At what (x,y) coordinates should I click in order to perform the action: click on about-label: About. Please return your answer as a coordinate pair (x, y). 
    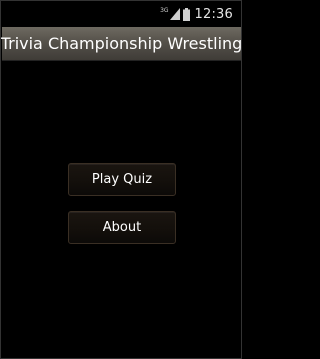
    Looking at the image, I should click on (122, 227).